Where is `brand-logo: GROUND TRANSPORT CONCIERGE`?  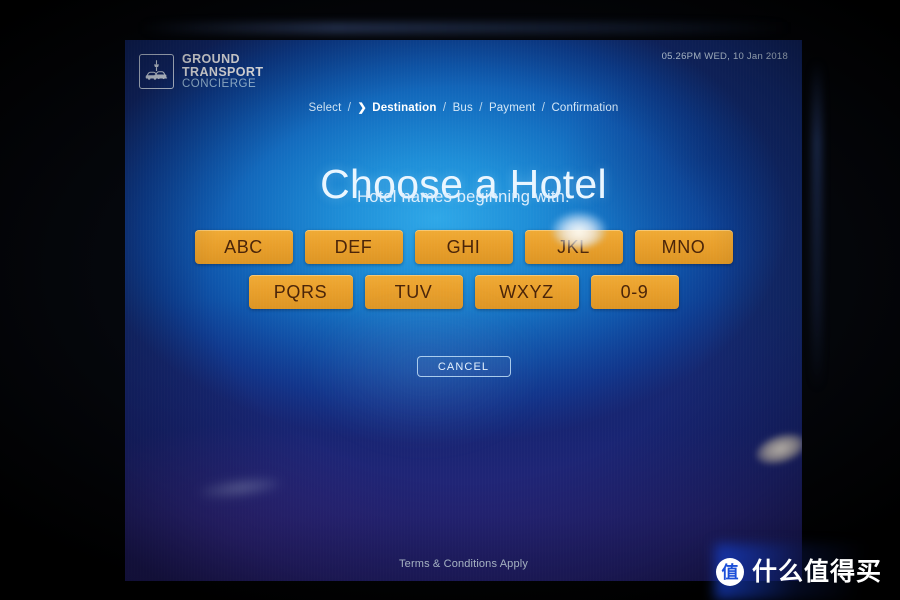
brand-logo: GROUND TRANSPORT CONCIERGE is located at coordinates (201, 71).